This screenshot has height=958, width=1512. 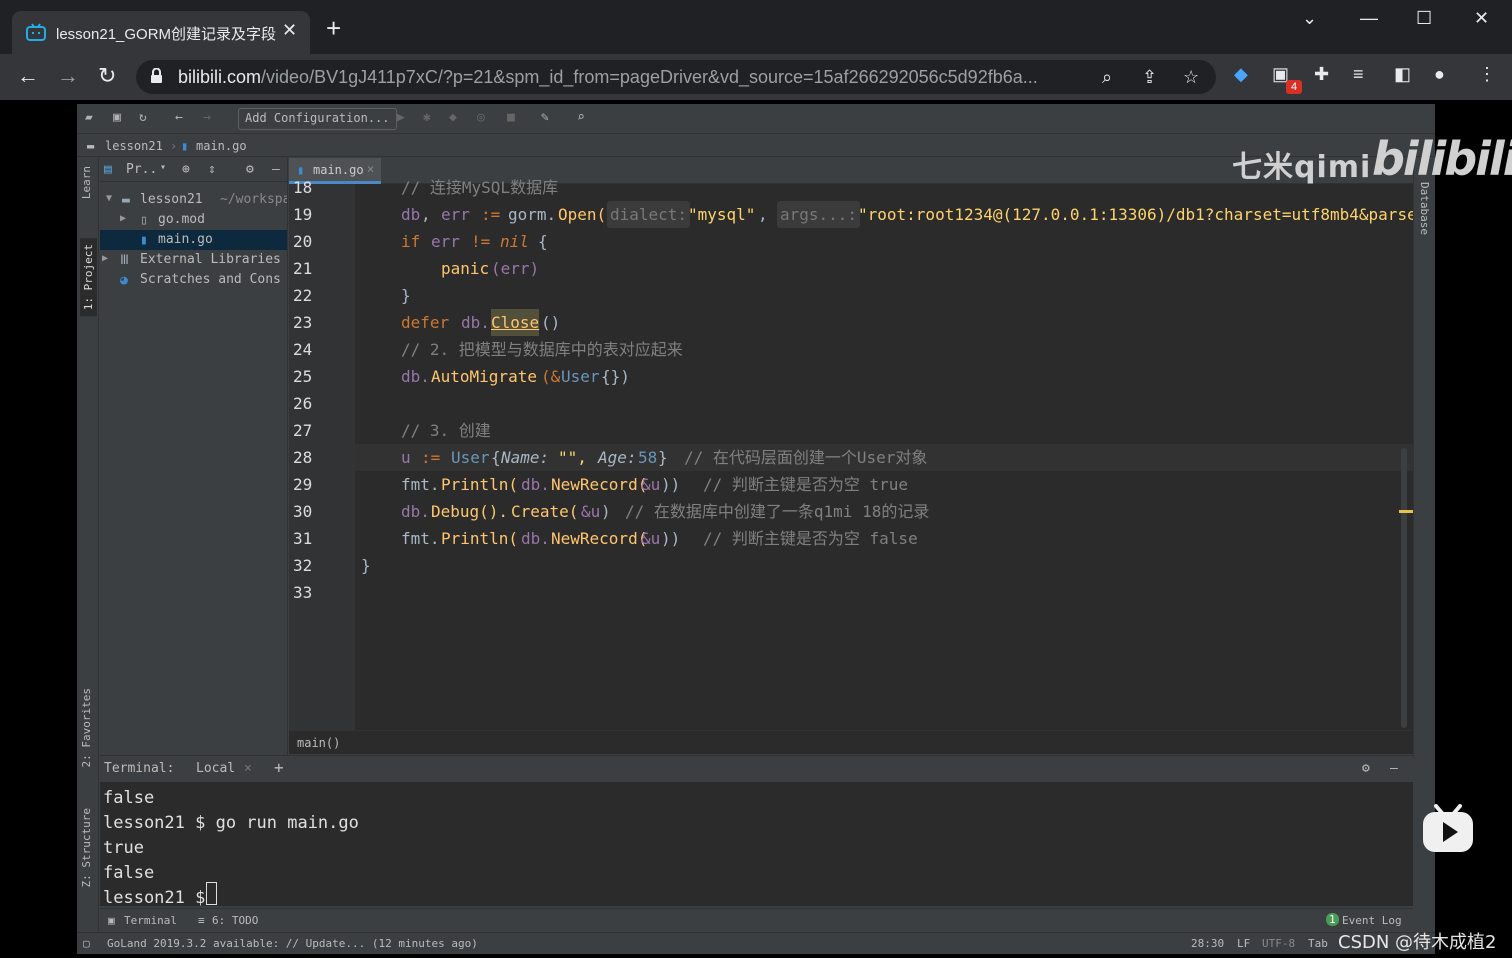 I want to click on collapse-all-icon: ⇕, so click(x=212, y=169).